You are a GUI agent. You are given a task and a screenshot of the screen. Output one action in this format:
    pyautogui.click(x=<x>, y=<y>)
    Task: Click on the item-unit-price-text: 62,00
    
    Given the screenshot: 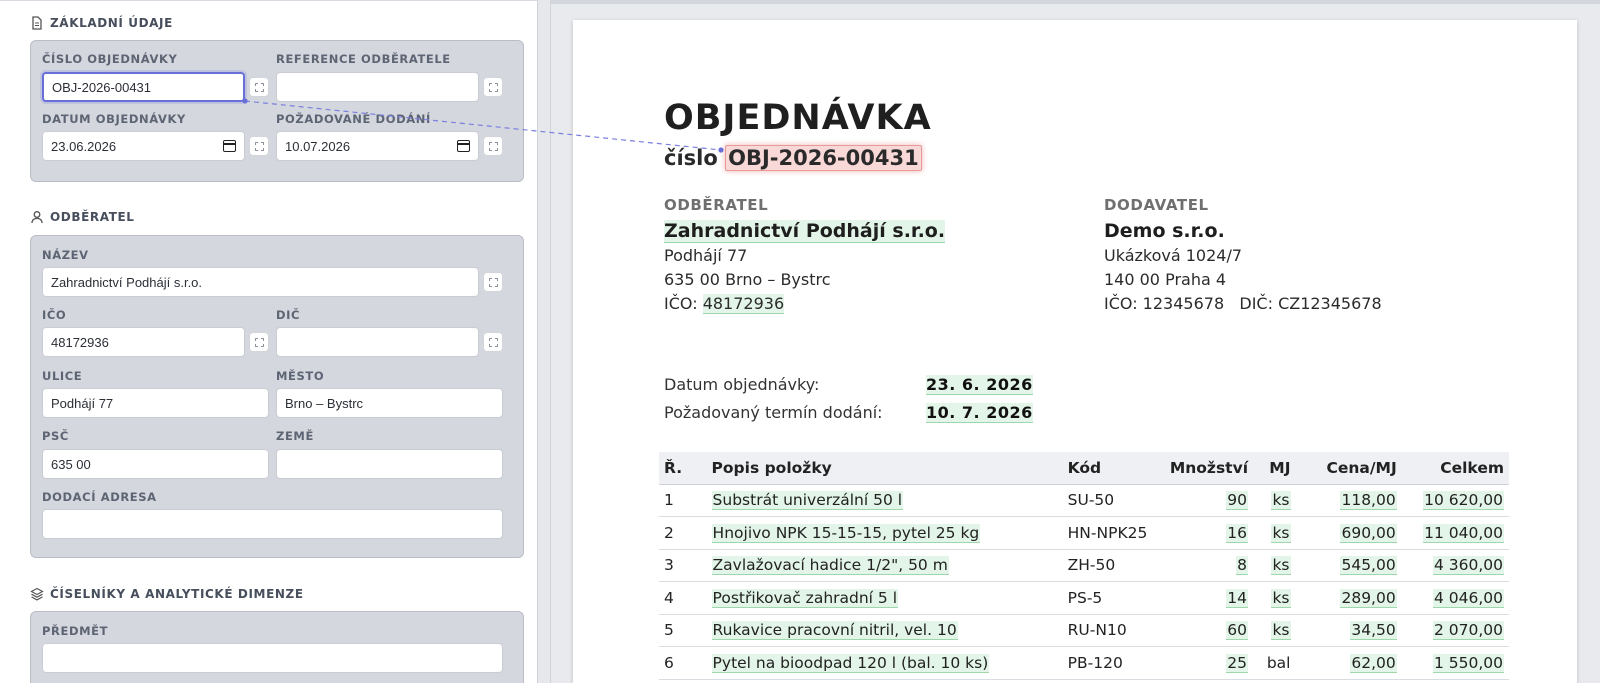 What is the action you would take?
    pyautogui.click(x=1373, y=663)
    